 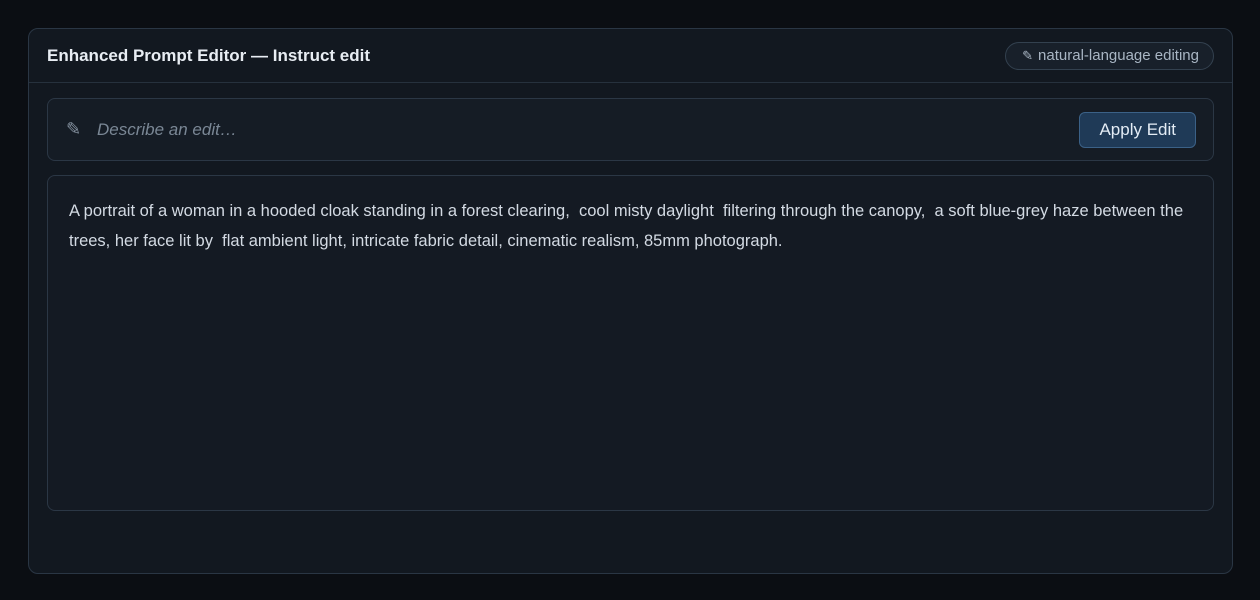 What do you see at coordinates (280, 241) in the screenshot?
I see `prompt-segment-highlight: flat ambient light` at bounding box center [280, 241].